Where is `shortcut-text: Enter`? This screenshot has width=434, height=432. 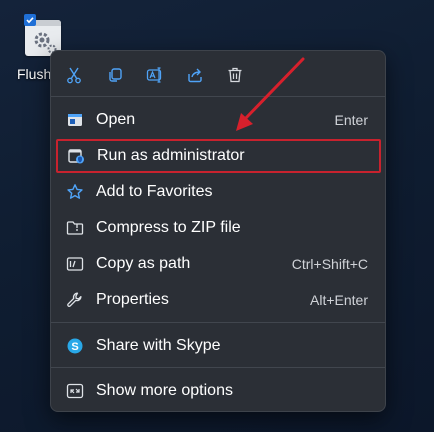
shortcut-text: Enter is located at coordinates (351, 120).